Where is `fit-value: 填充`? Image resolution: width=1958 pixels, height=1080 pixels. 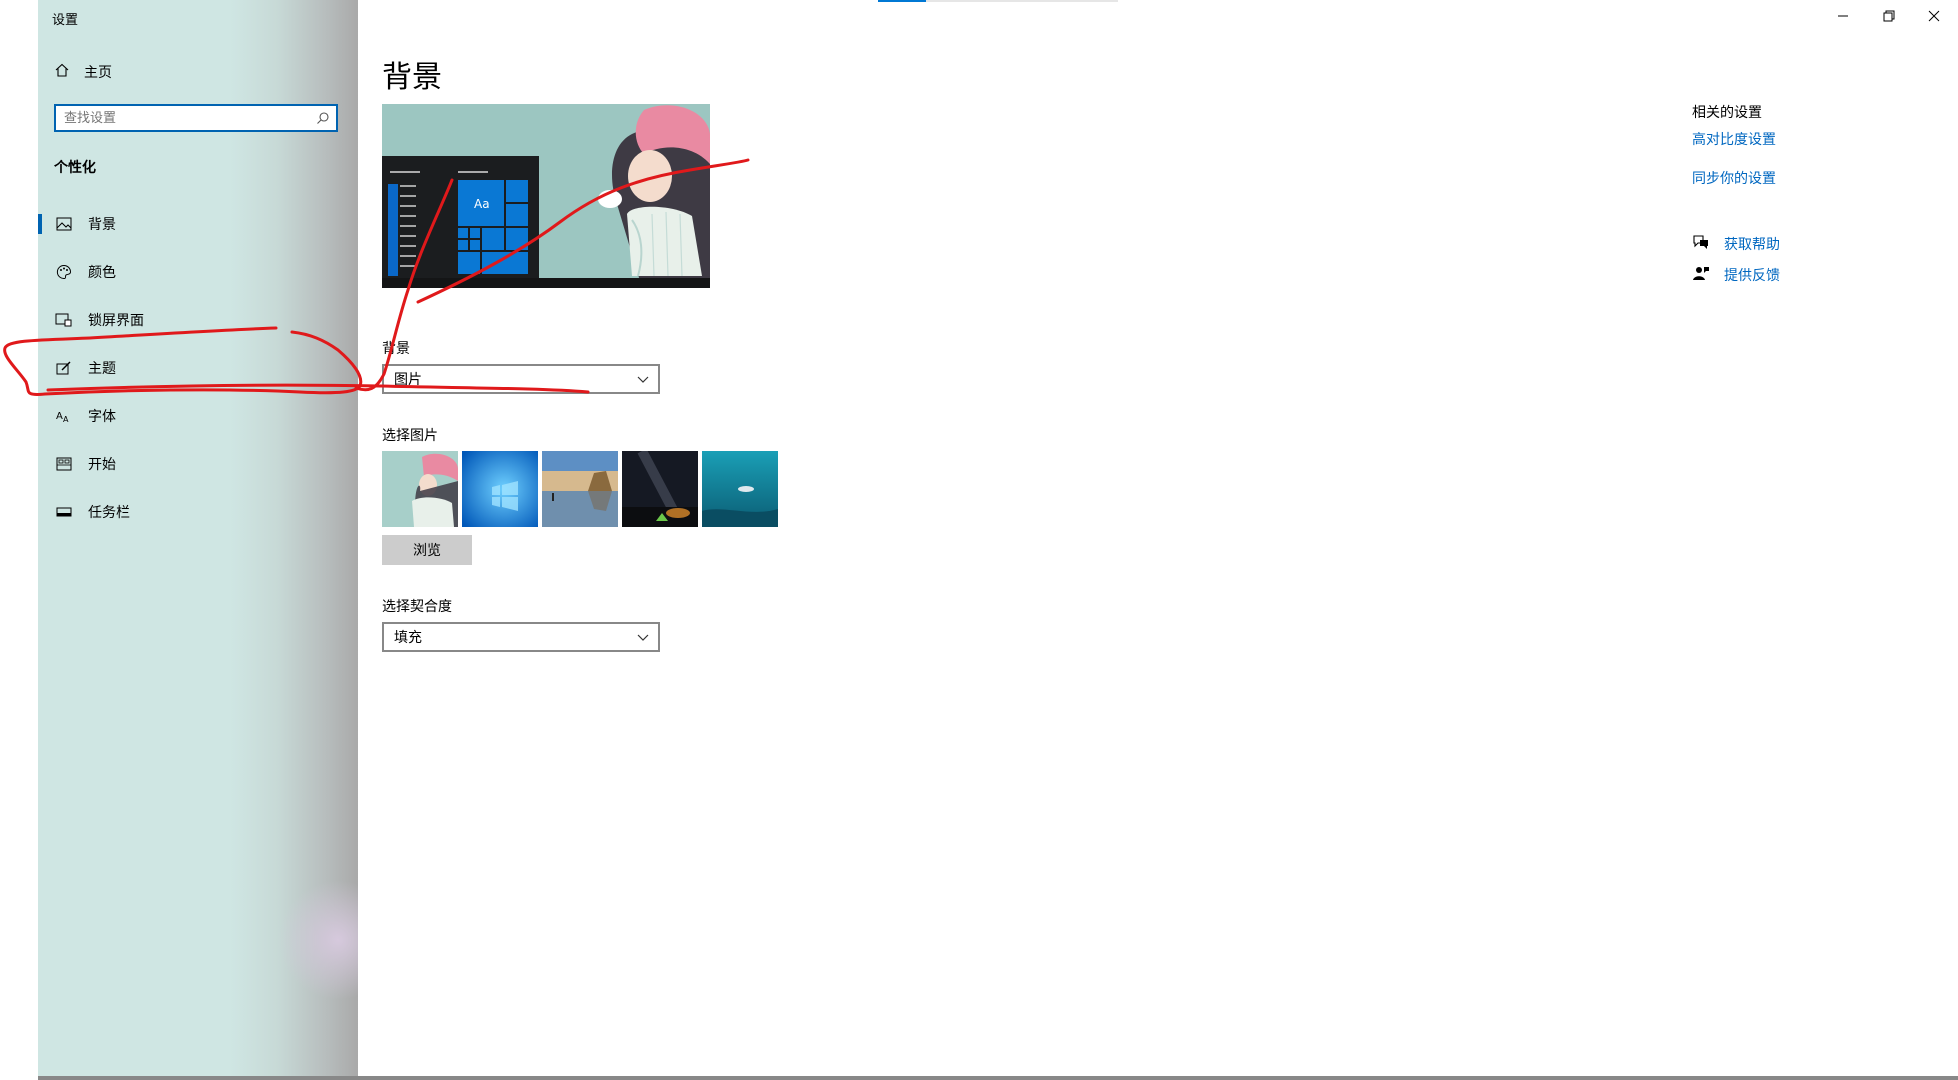
fit-value: 填充 is located at coordinates (408, 638).